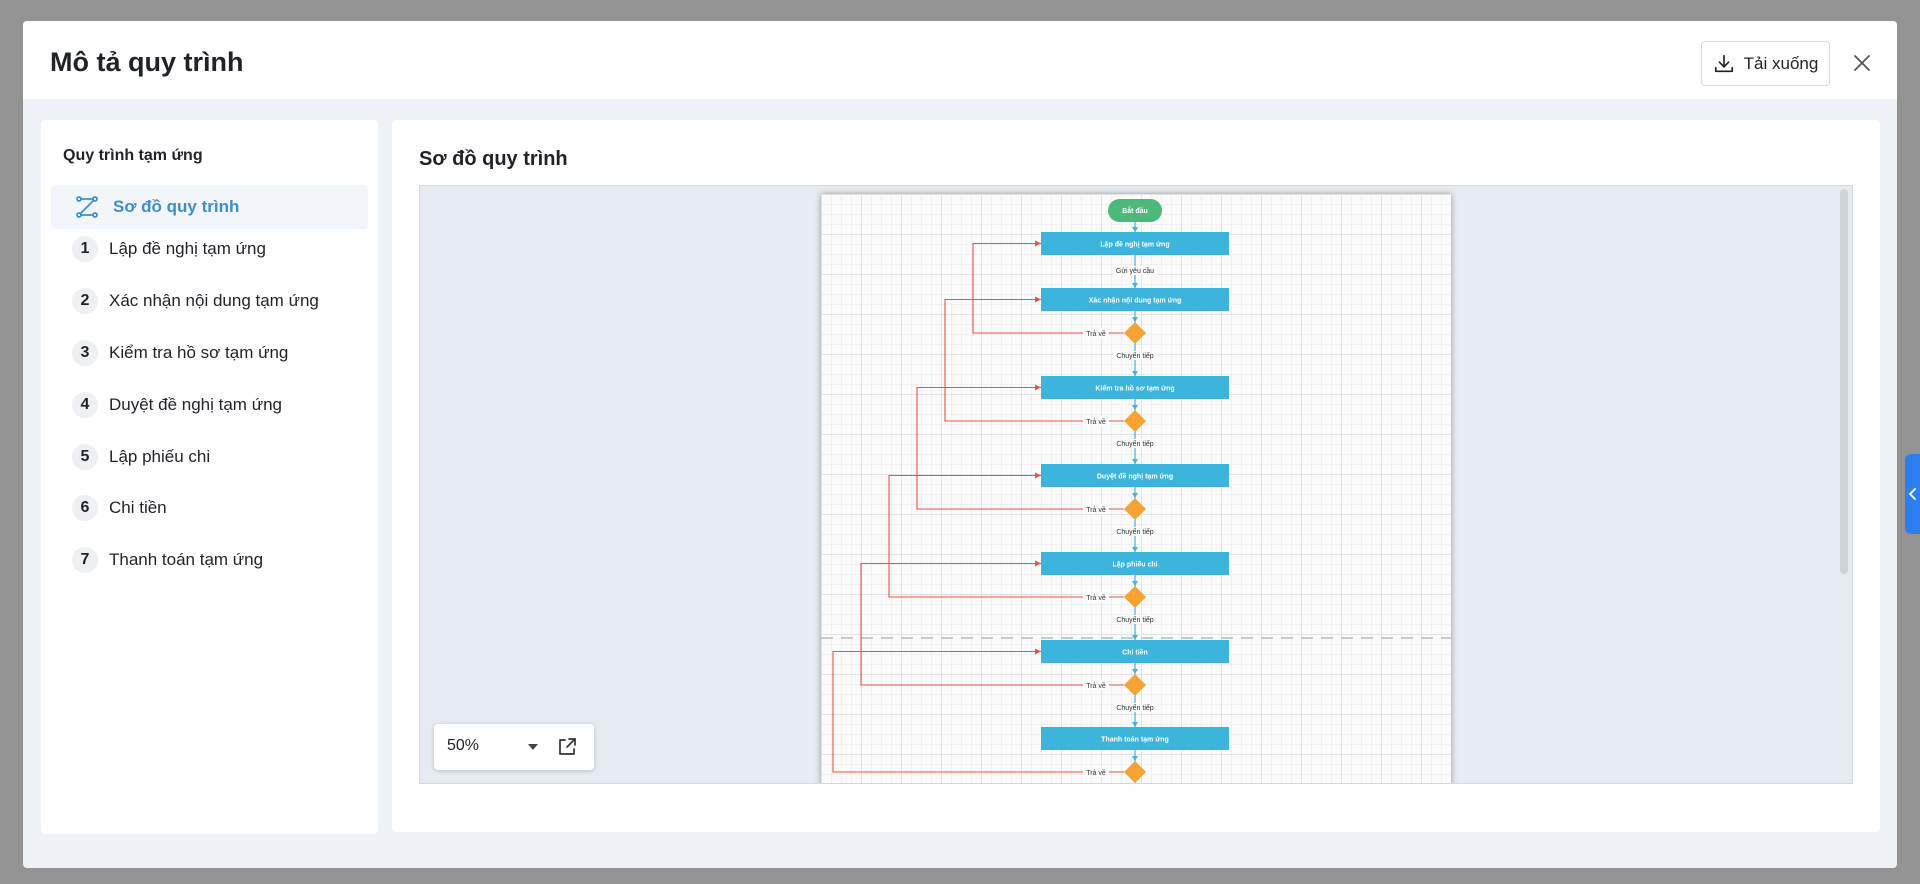 The width and height of the screenshot is (1920, 884). I want to click on sidebar-step-1: 1 Lập đề nghị tạm ứng, so click(169, 249).